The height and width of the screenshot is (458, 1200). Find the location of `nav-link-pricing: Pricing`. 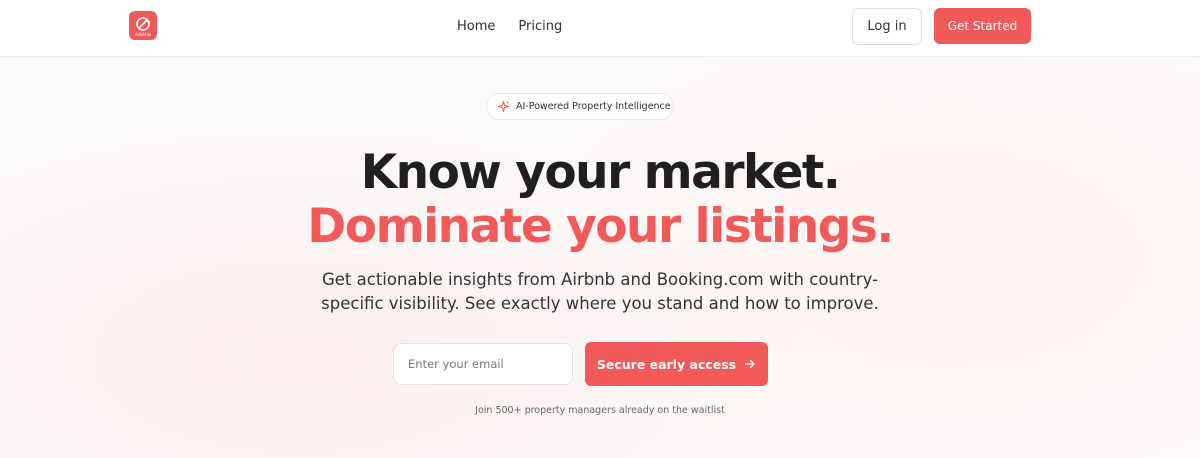

nav-link-pricing: Pricing is located at coordinates (540, 27).